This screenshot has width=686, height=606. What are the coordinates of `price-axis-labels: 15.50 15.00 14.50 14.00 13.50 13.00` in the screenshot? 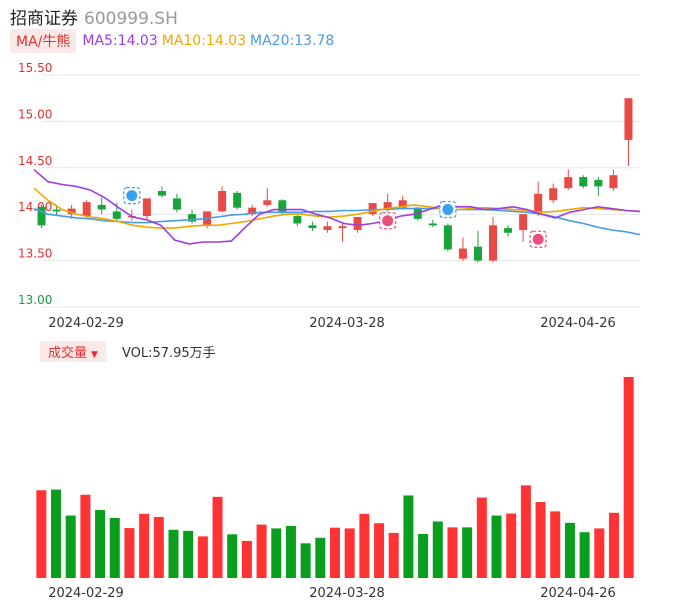 It's located at (35, 184).